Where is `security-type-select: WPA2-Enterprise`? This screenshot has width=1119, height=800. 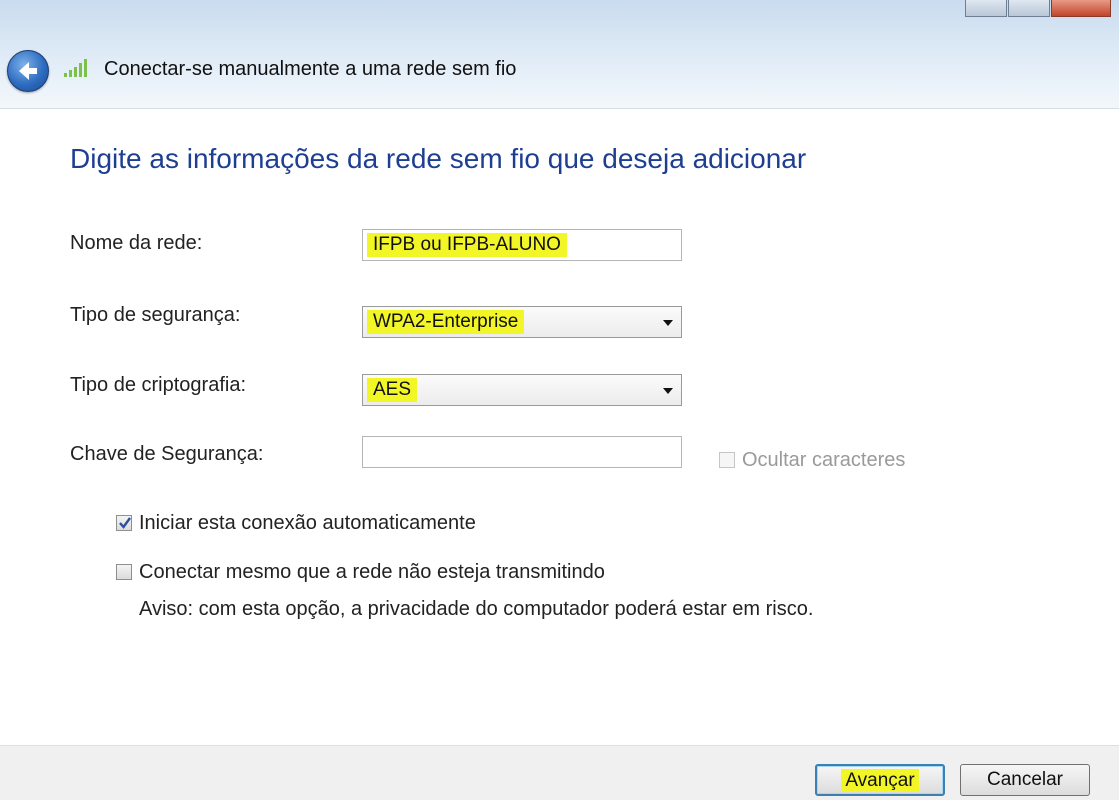 security-type-select: WPA2-Enterprise is located at coordinates (522, 322).